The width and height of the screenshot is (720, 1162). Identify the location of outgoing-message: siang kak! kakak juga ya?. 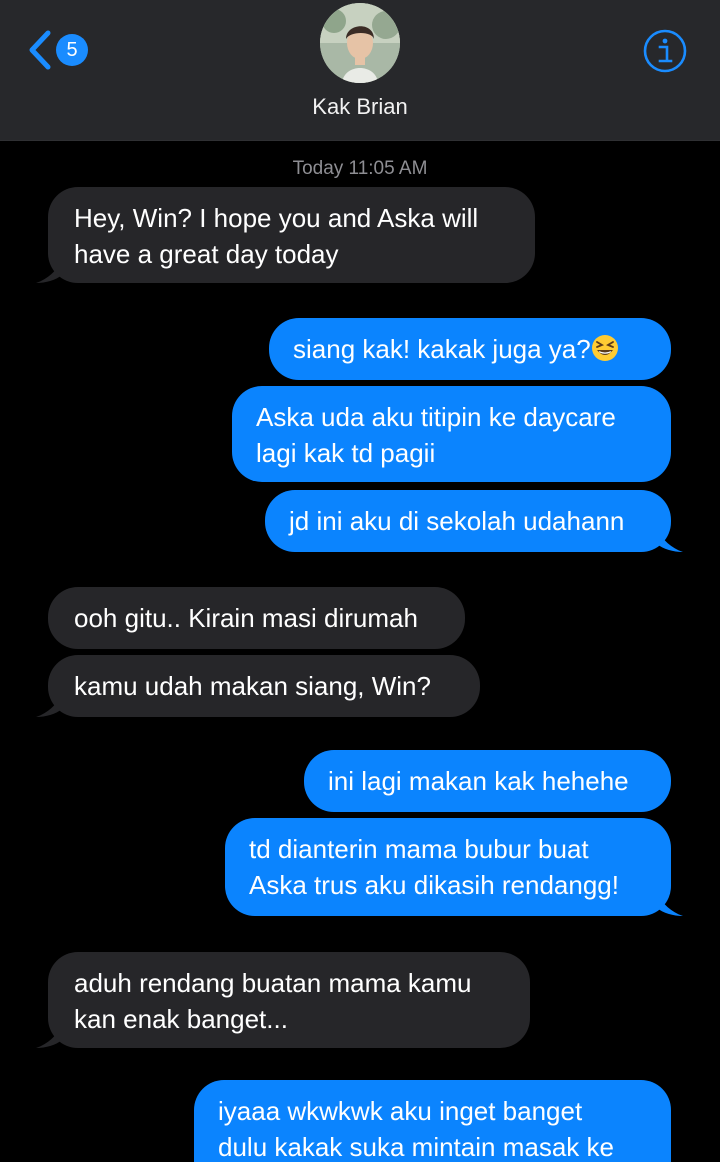
(470, 349).